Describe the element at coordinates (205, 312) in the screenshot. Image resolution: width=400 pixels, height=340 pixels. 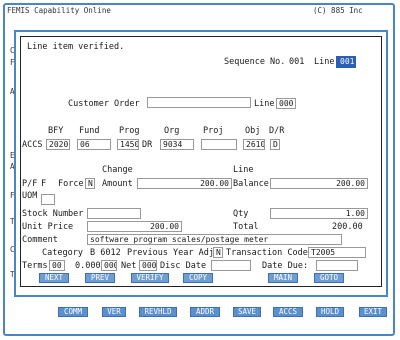
I see `addr-button: ADDR` at that location.